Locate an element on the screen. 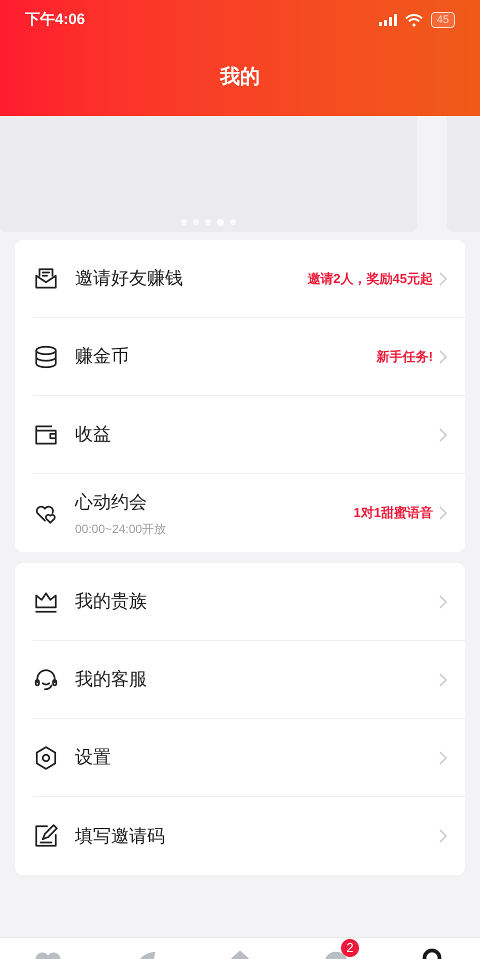 Image resolution: width=480 pixels, height=959 pixels. settings-icon is located at coordinates (46, 757).